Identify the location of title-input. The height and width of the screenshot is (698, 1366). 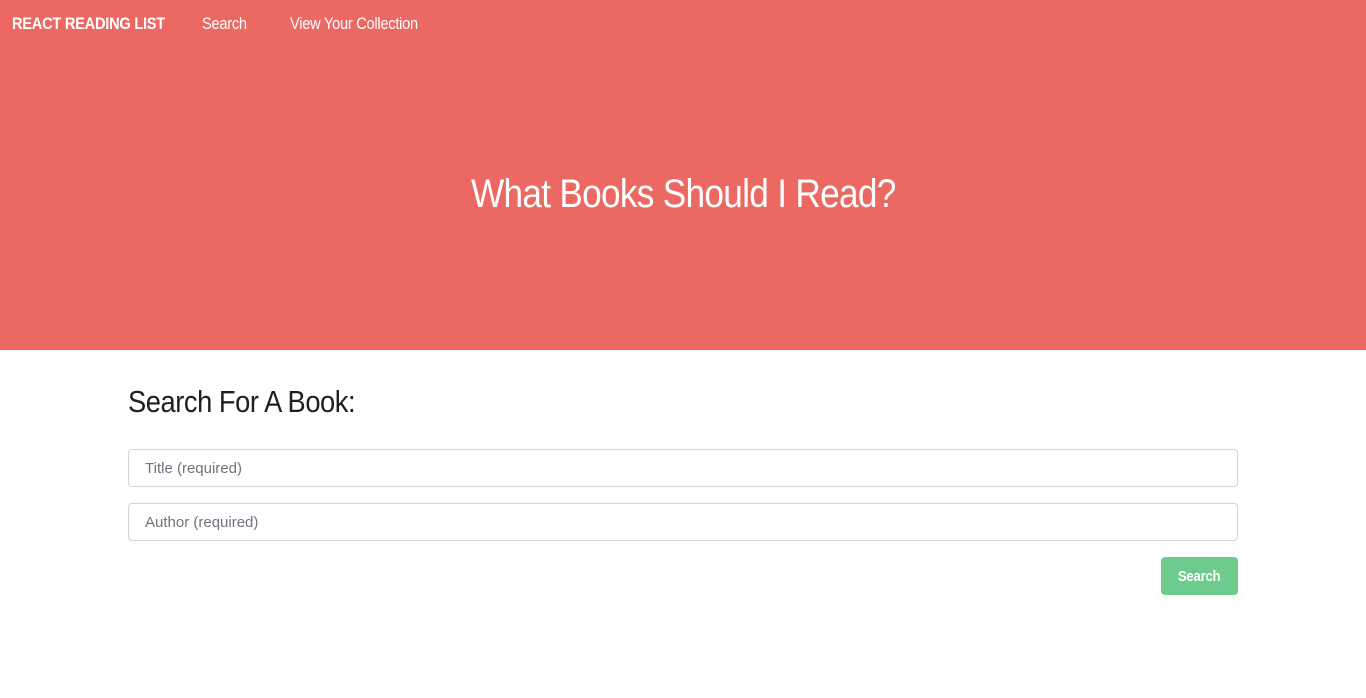
(683, 468).